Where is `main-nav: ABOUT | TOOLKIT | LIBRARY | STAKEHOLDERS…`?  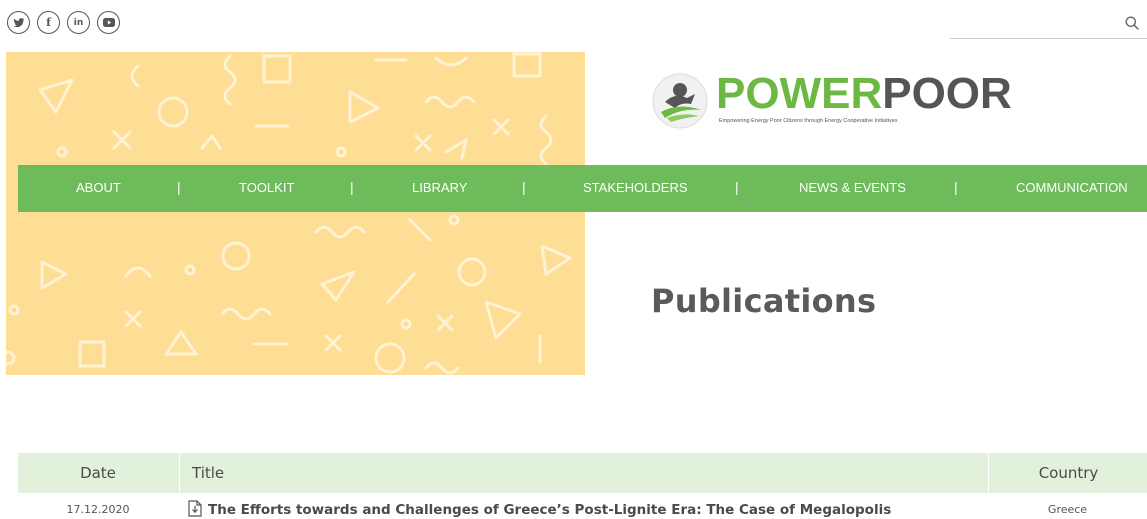
main-nav: ABOUT | TOOLKIT | LIBRARY | STAKEHOLDERS… is located at coordinates (582, 188).